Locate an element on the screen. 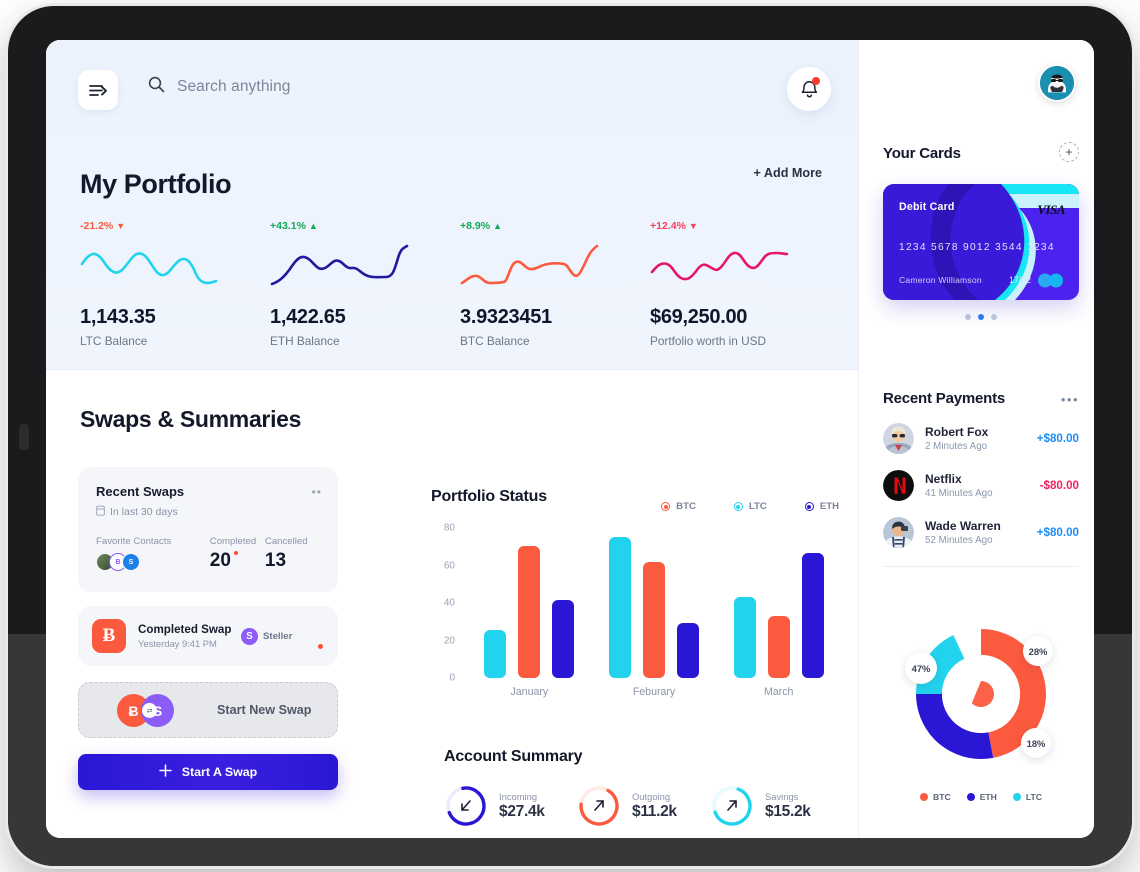 The image size is (1140, 872). menu-arrow-icon is located at coordinates (98, 90).